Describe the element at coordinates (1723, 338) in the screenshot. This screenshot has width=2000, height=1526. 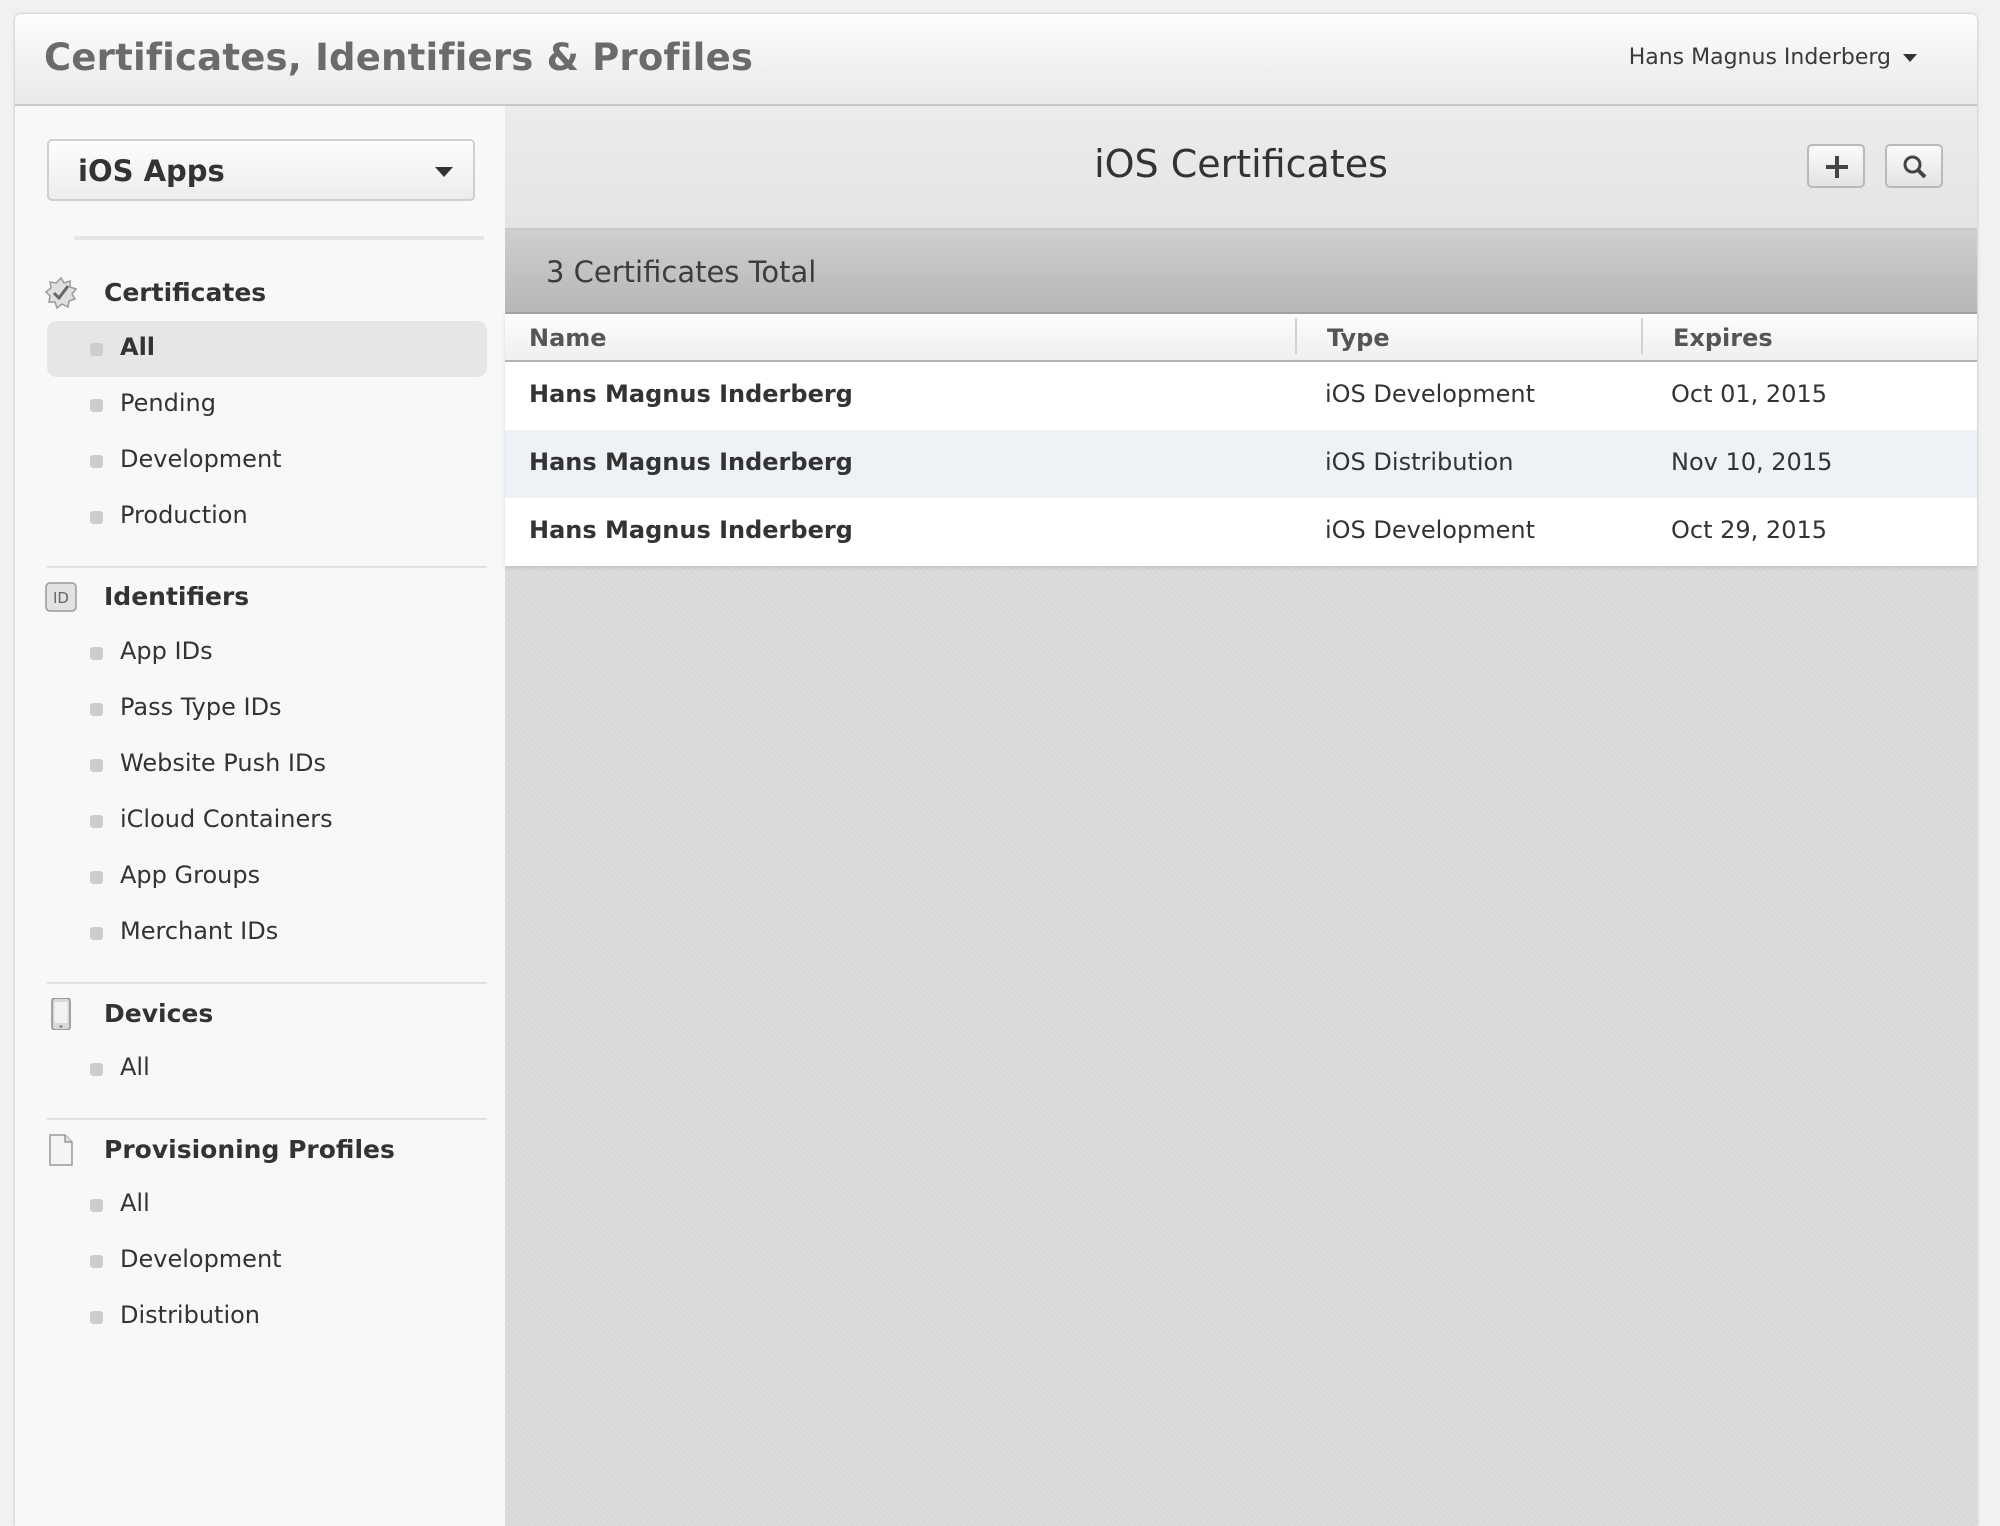
I see `column-header-expires: Expires` at that location.